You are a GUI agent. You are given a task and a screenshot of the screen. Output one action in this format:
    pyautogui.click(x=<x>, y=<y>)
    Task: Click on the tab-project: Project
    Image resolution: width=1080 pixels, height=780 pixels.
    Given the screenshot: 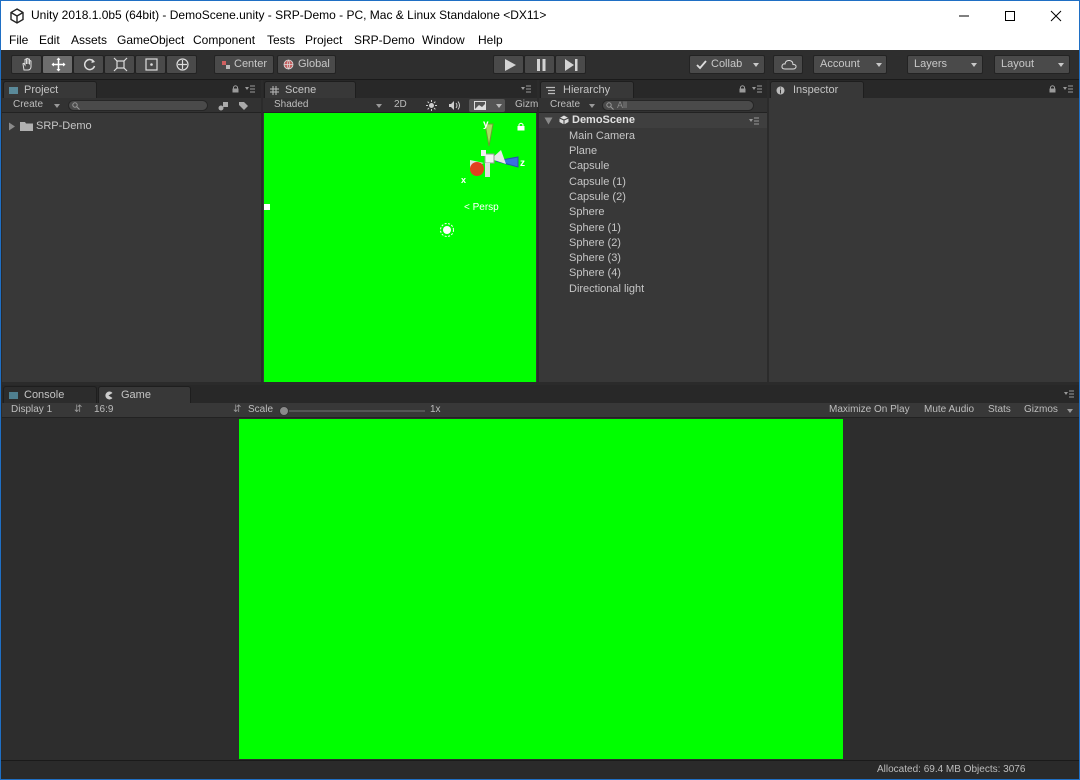 What is the action you would take?
    pyautogui.click(x=50, y=89)
    